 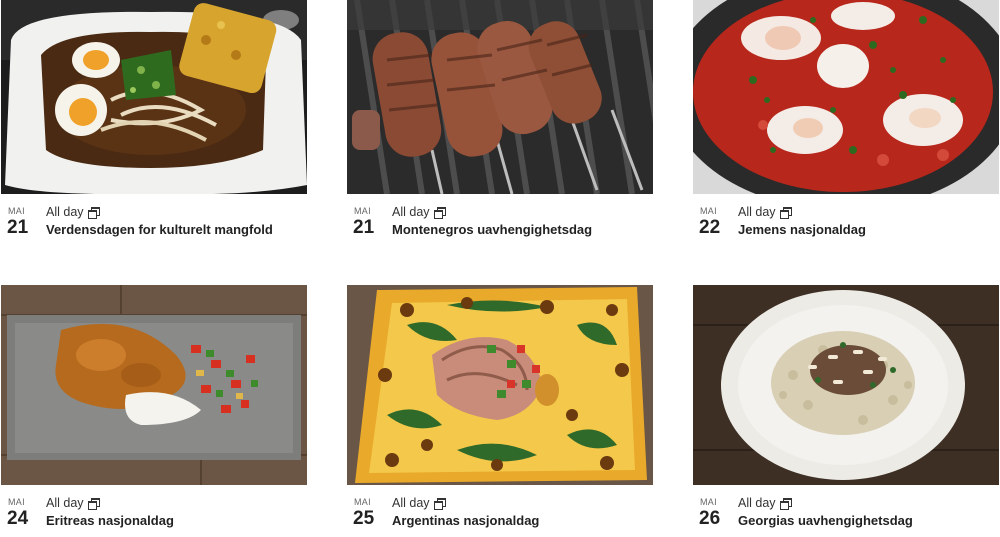 What do you see at coordinates (154, 97) in the screenshot?
I see `event-photo-ramen` at bounding box center [154, 97].